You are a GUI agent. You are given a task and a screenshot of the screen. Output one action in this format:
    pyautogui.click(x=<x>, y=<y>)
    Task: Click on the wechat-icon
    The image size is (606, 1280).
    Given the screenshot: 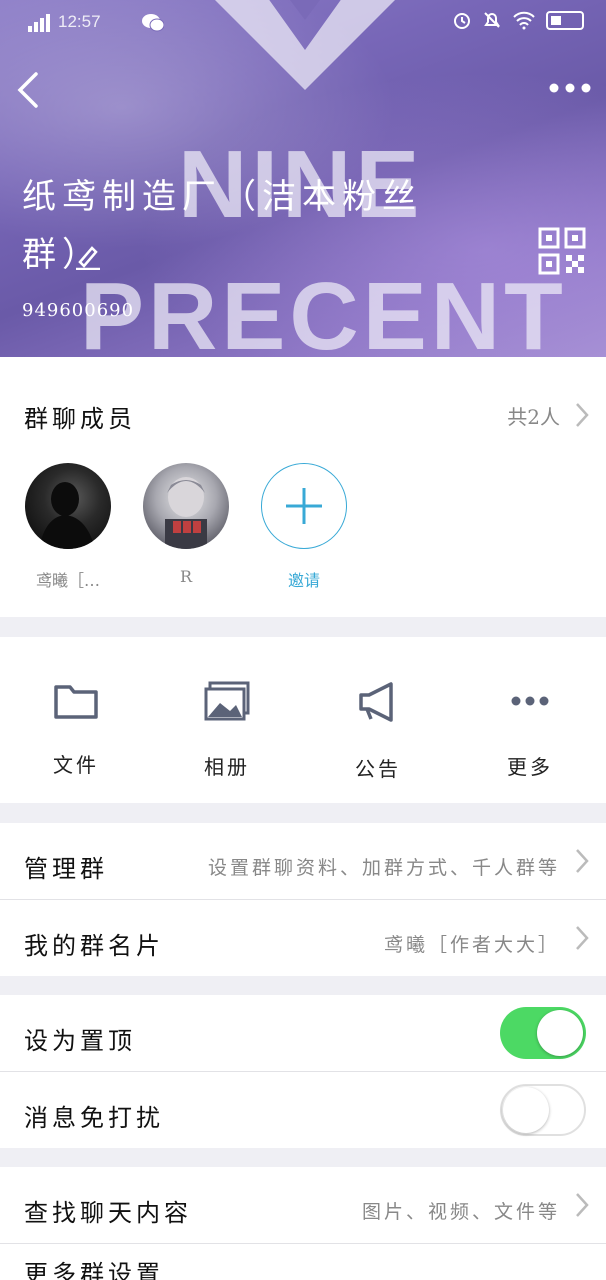 What is the action you would take?
    pyautogui.click(x=153, y=23)
    